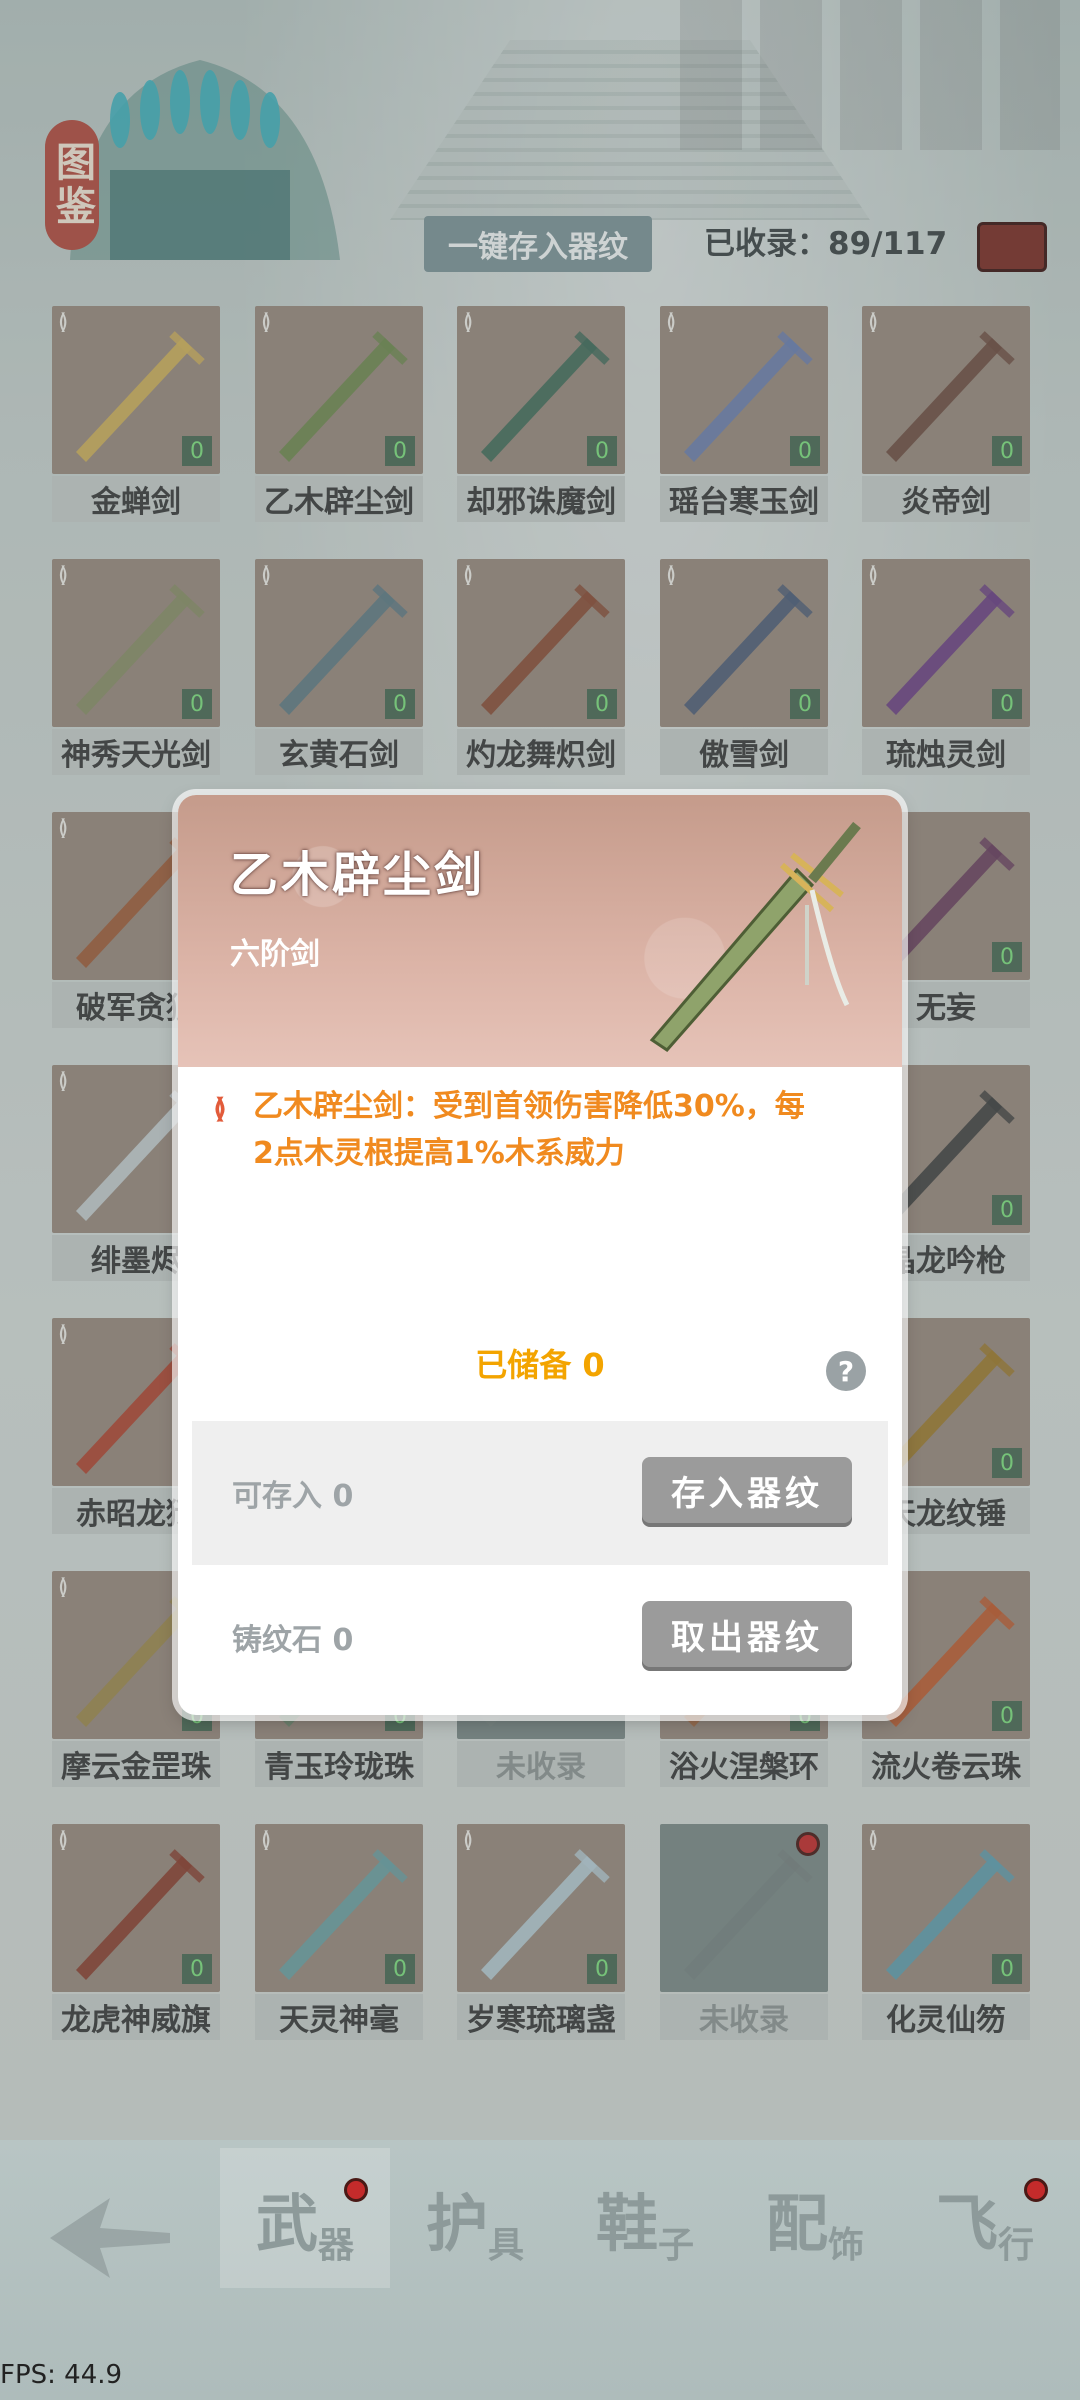 The image size is (1080, 2400). I want to click on depositable-count: 可存入 0, so click(293, 1496).